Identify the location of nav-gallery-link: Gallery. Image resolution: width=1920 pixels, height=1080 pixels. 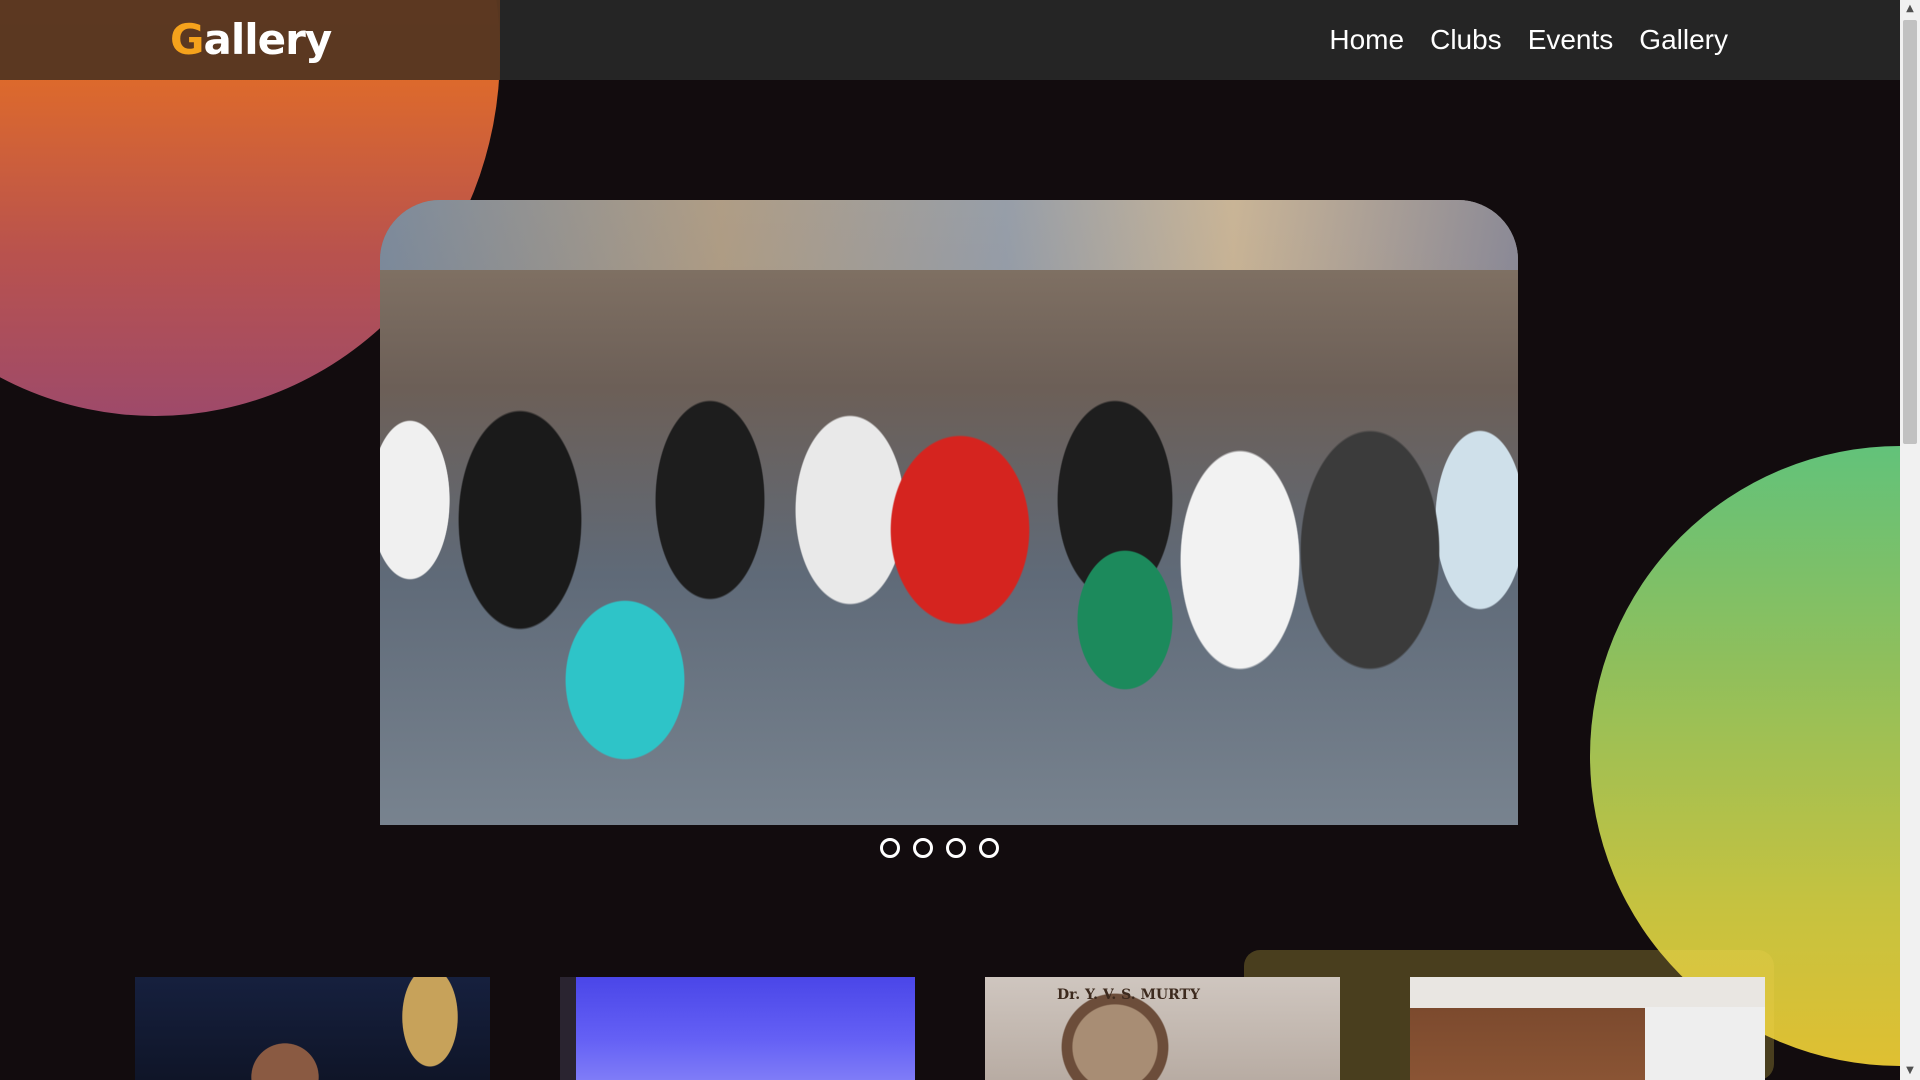
(1683, 40).